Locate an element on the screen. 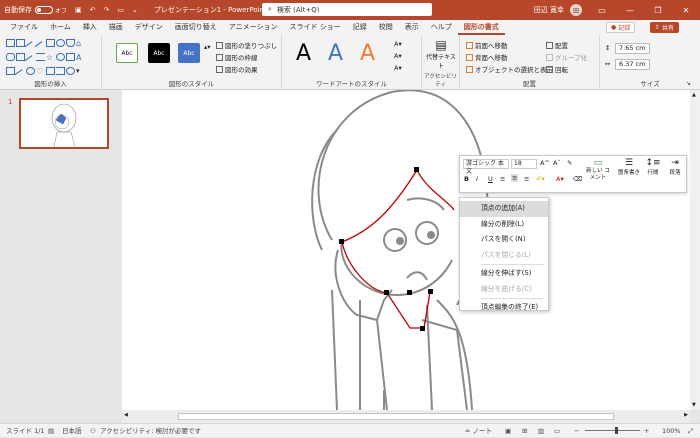 Image resolution: width=700 pixels, height=438 pixels. text-fill-icon: A▾ is located at coordinates (398, 44).